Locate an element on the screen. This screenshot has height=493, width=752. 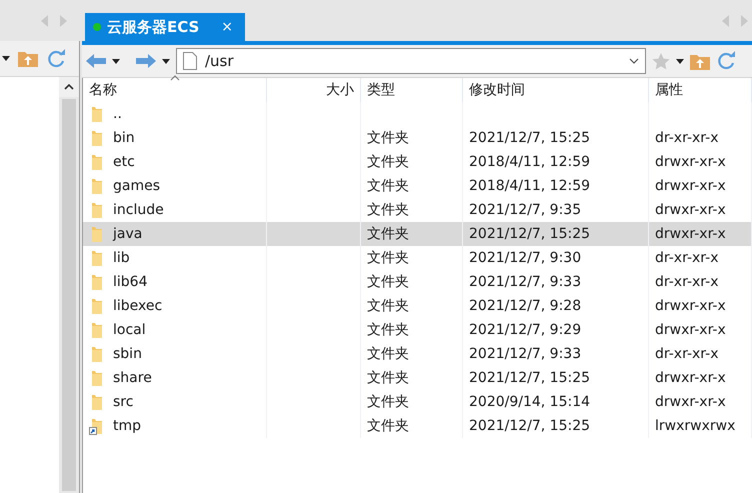
session-tab: 云服务器ECS × is located at coordinates (165, 27).